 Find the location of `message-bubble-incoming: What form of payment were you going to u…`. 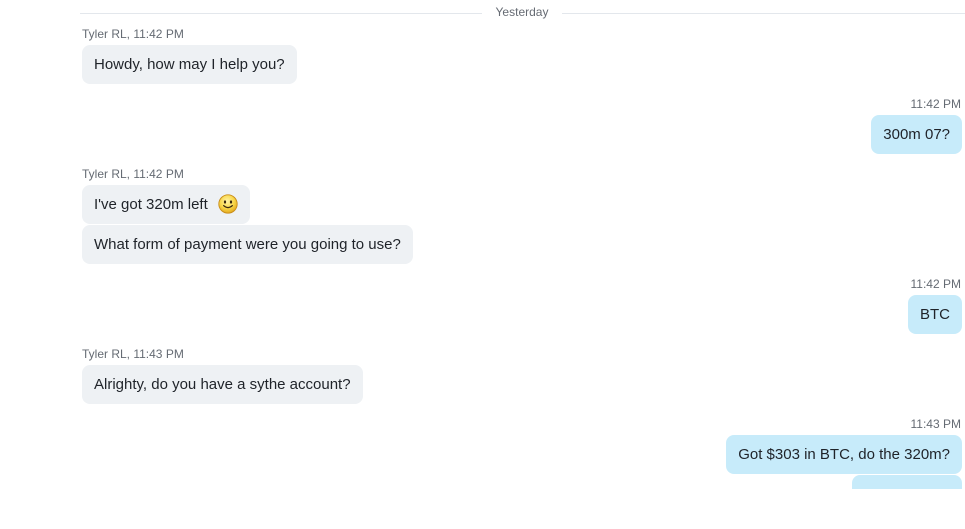

message-bubble-incoming: What form of payment were you going to u… is located at coordinates (247, 244).